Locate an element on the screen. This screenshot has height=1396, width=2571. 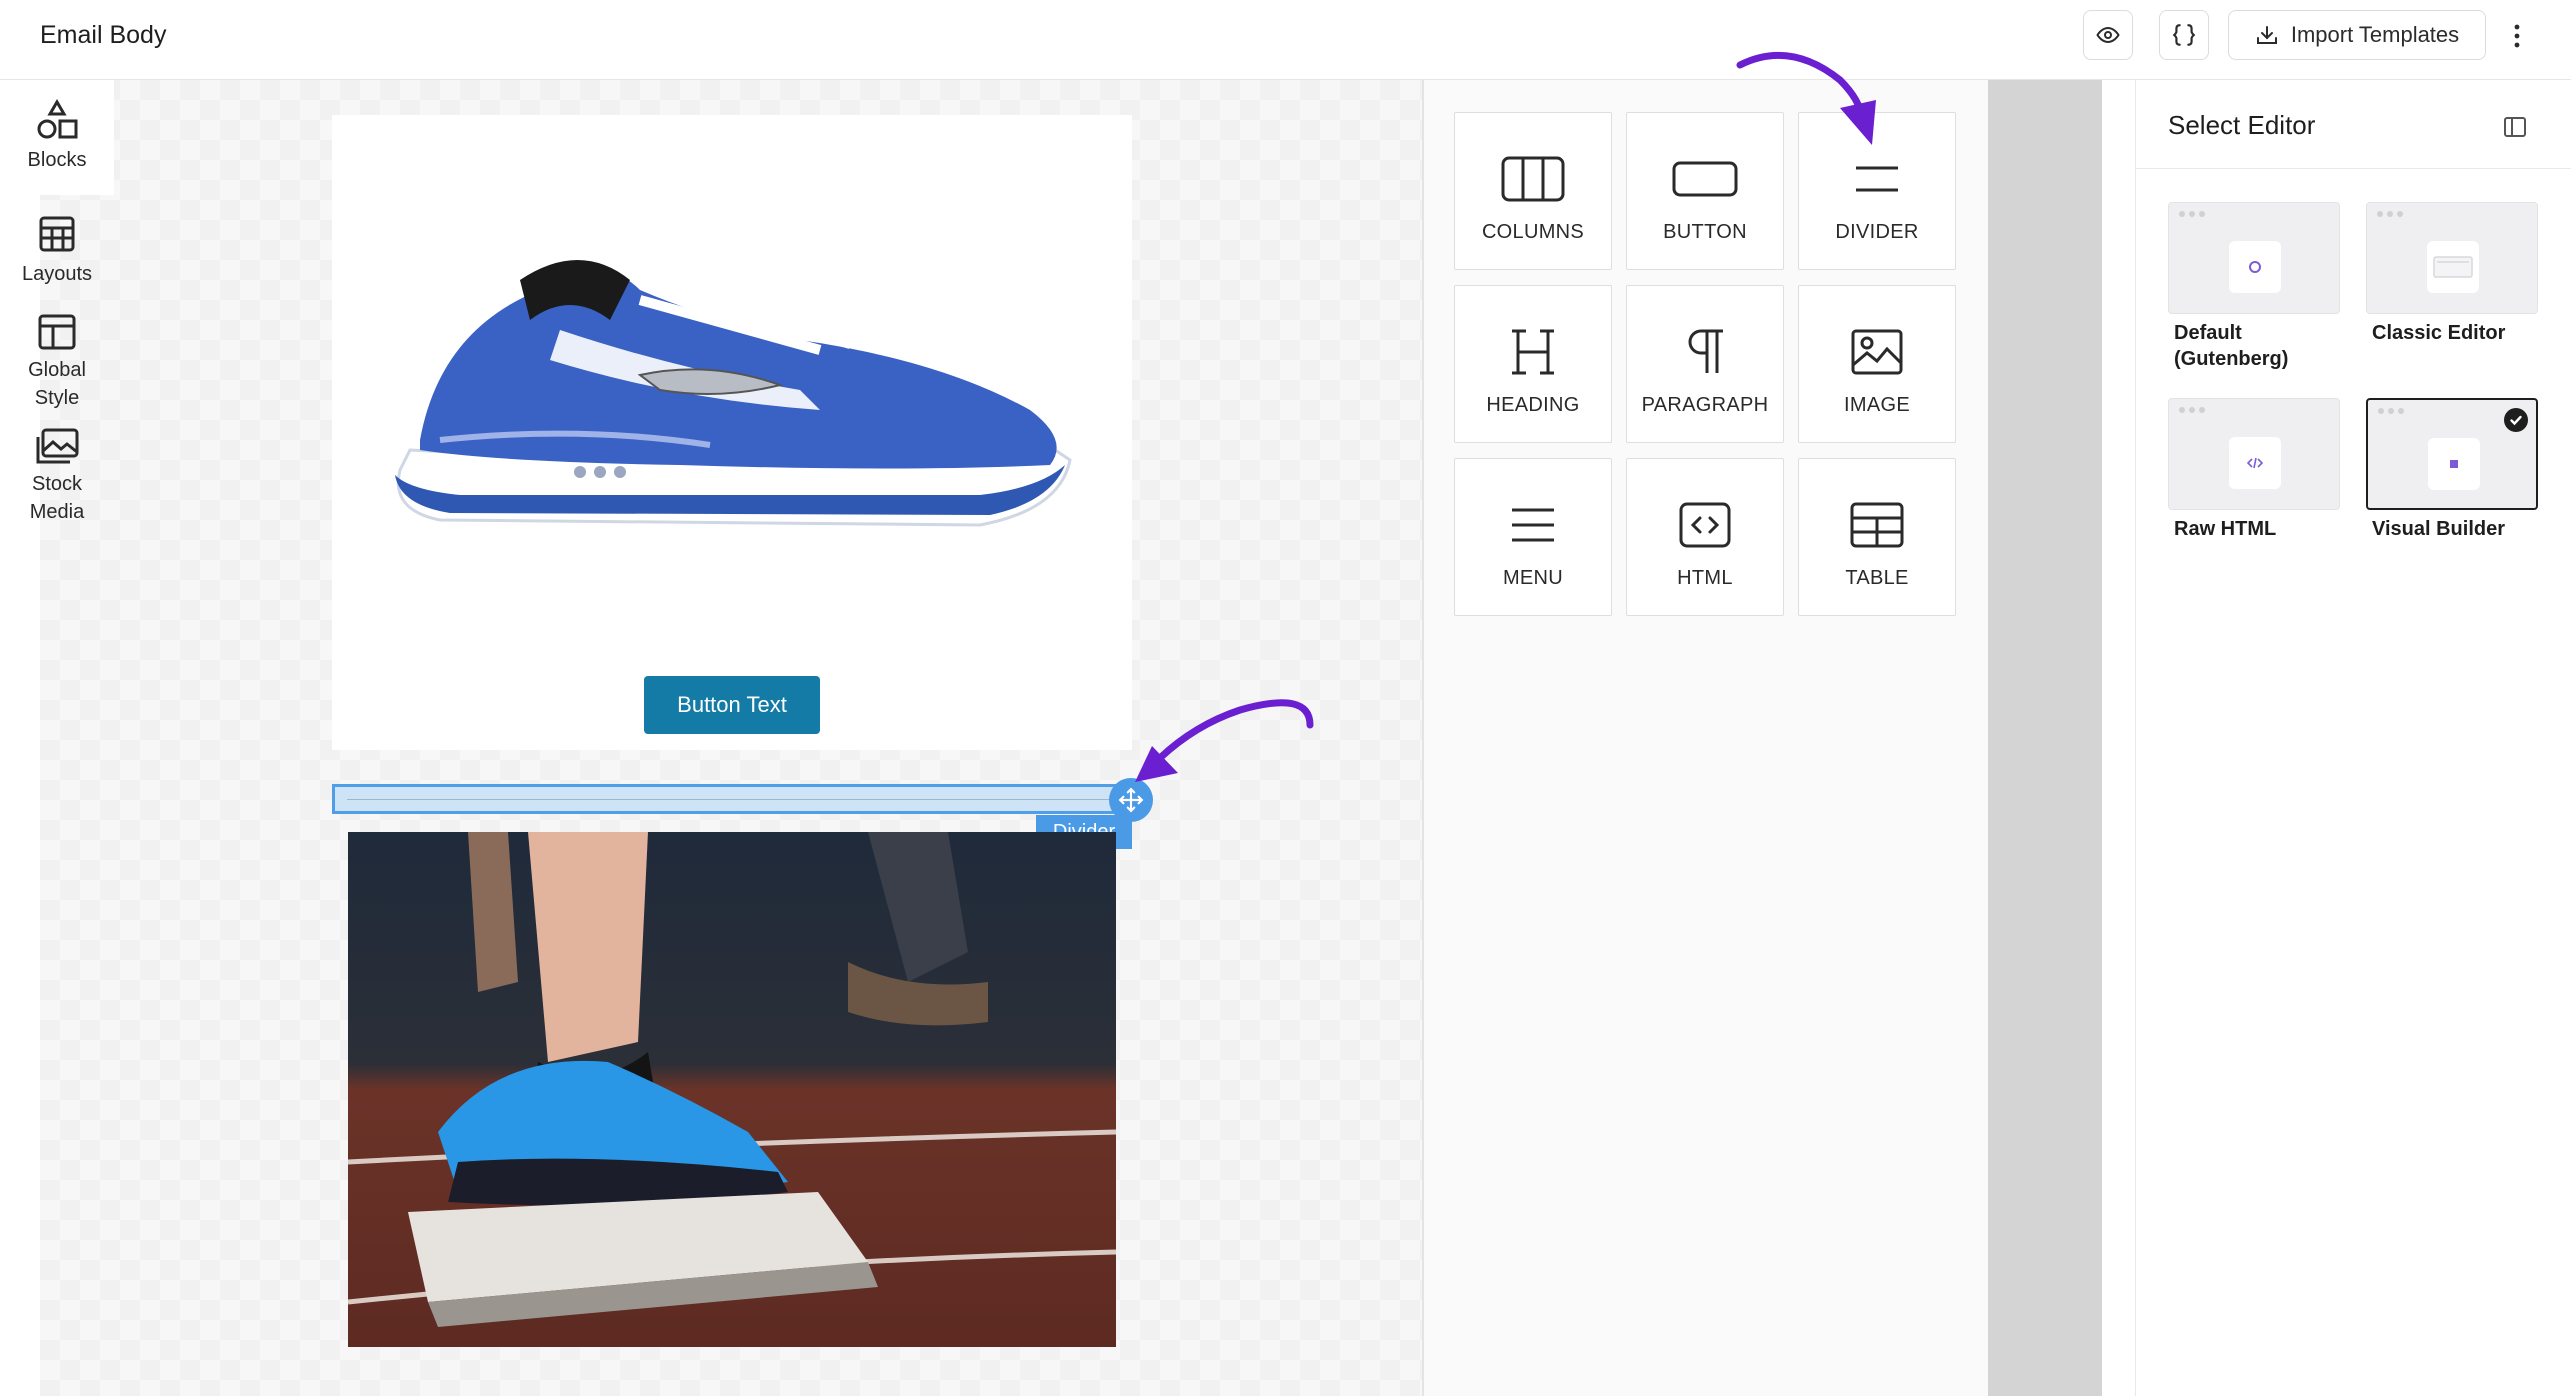
kebab-icon is located at coordinates (2517, 36).